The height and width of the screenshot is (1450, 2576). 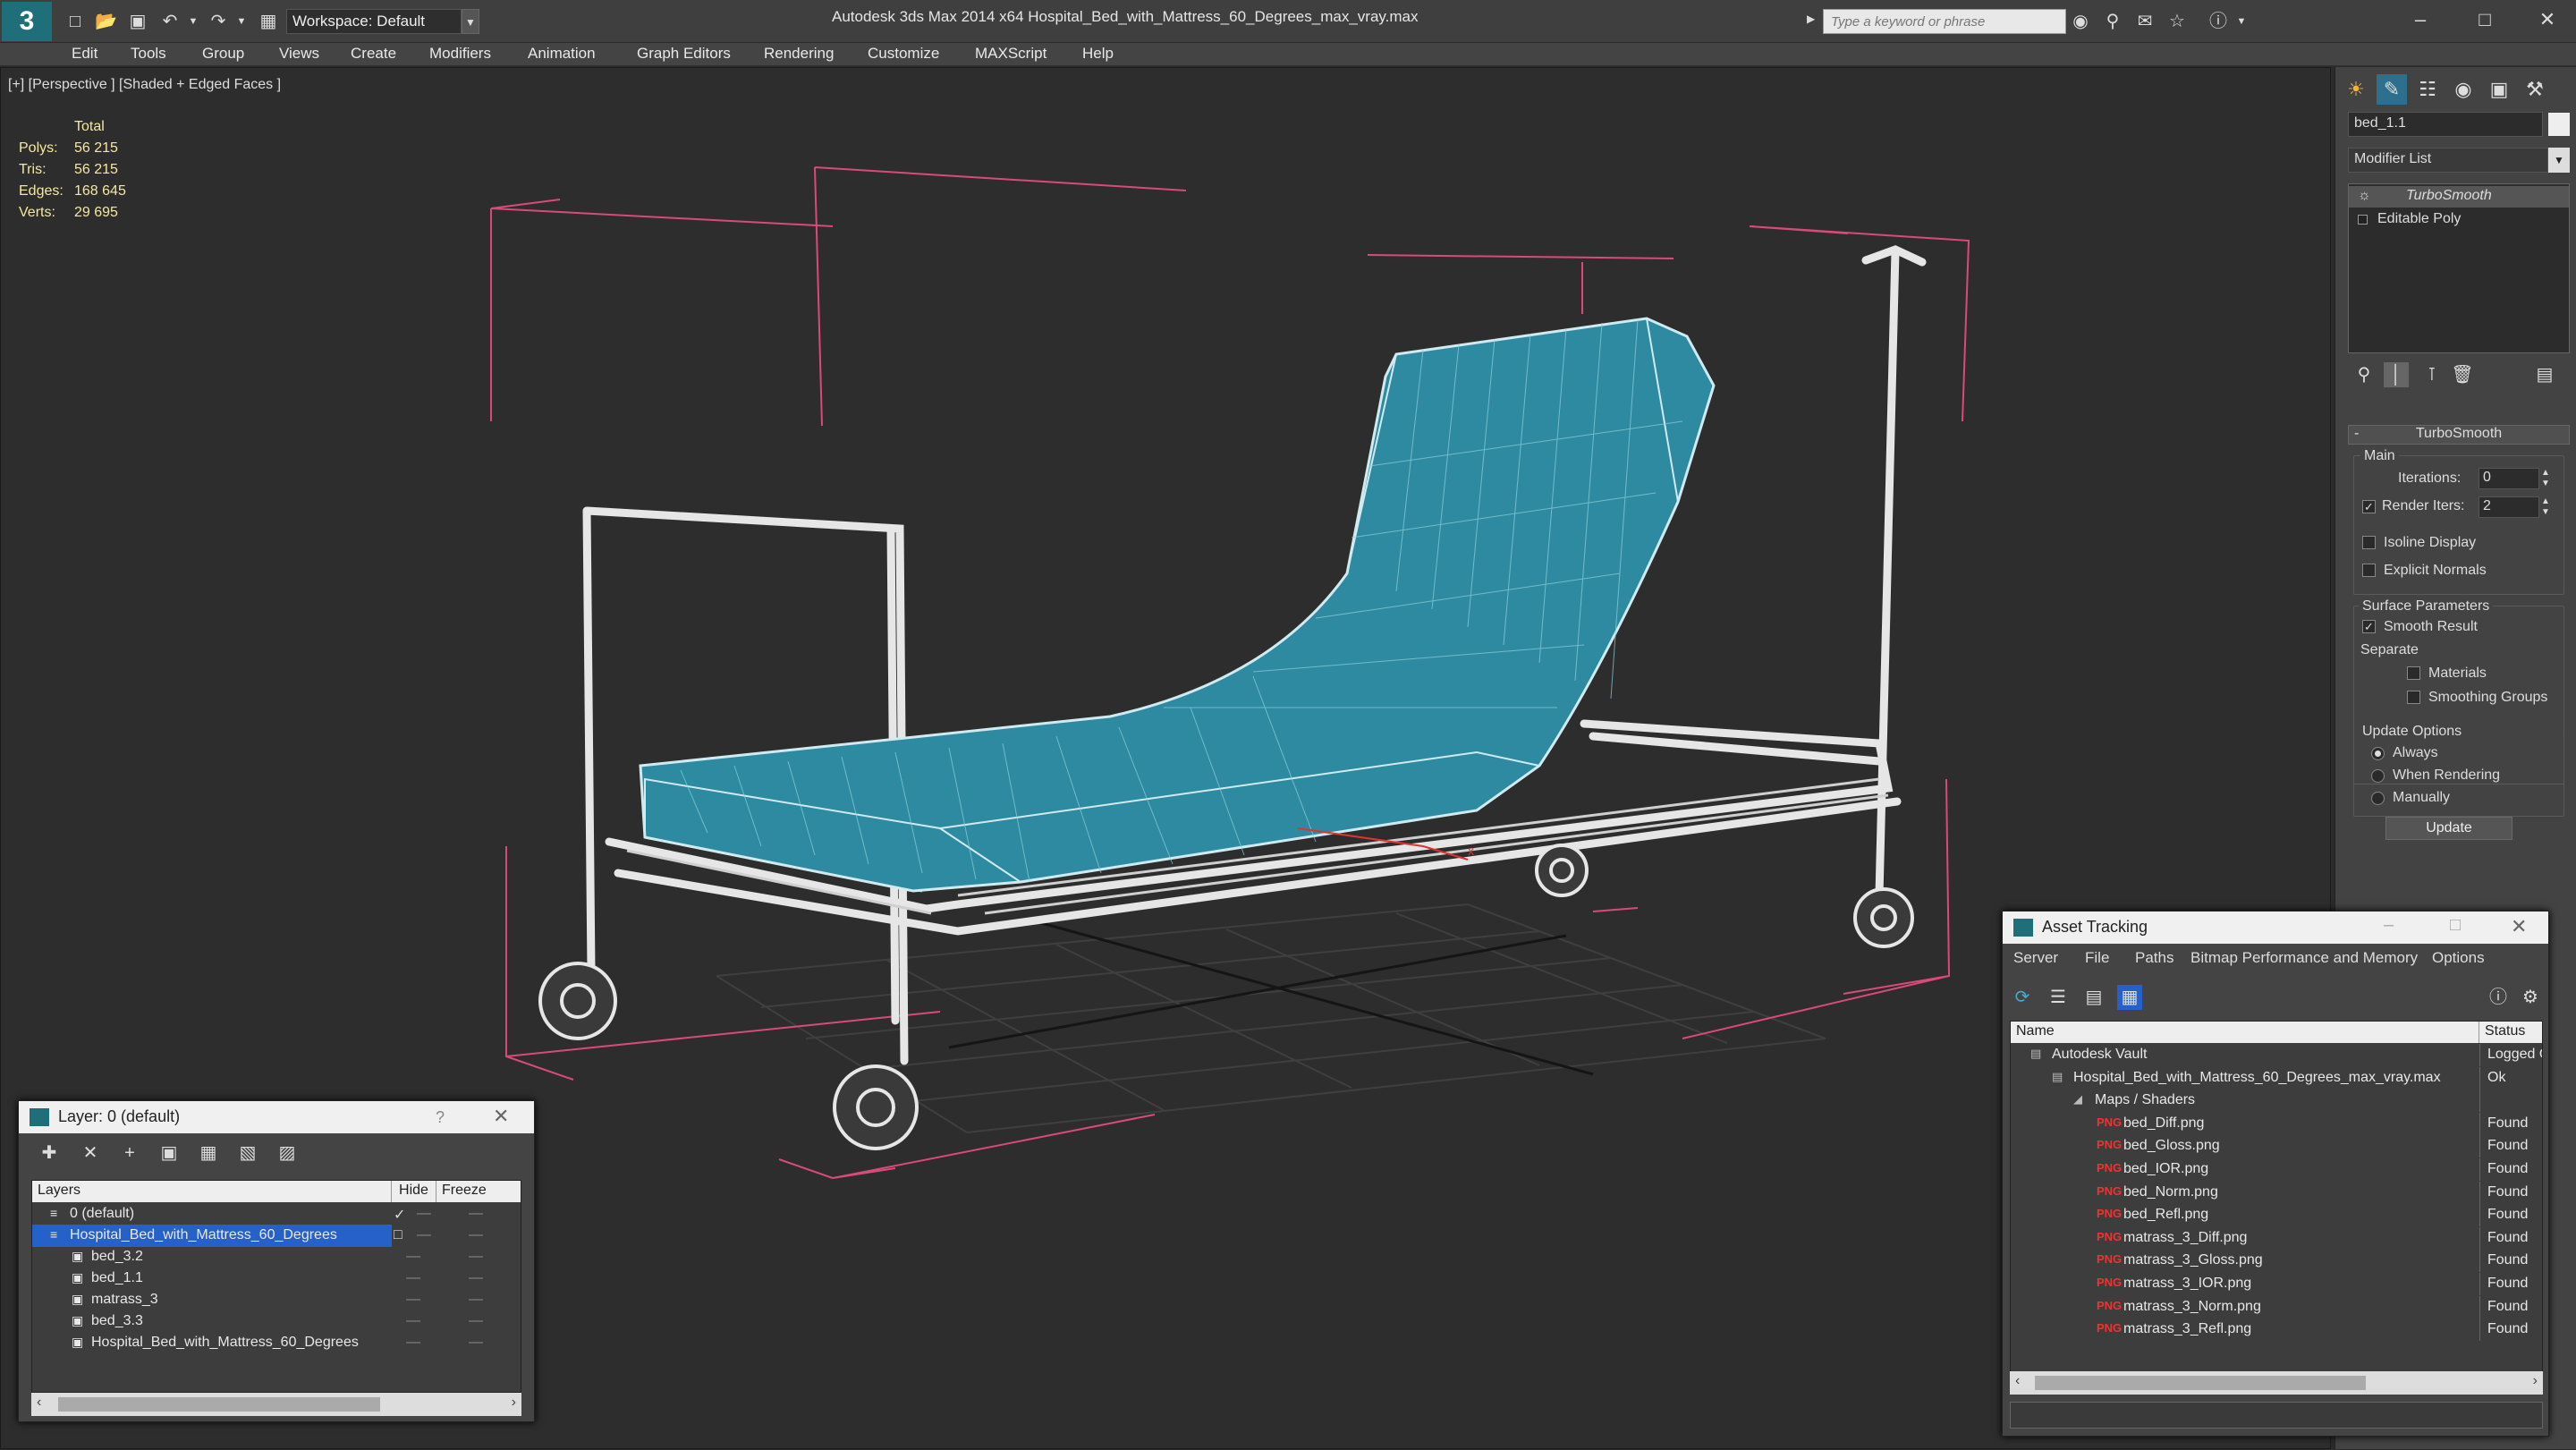 I want to click on freeze-all-icon: ▨, so click(x=287, y=1153).